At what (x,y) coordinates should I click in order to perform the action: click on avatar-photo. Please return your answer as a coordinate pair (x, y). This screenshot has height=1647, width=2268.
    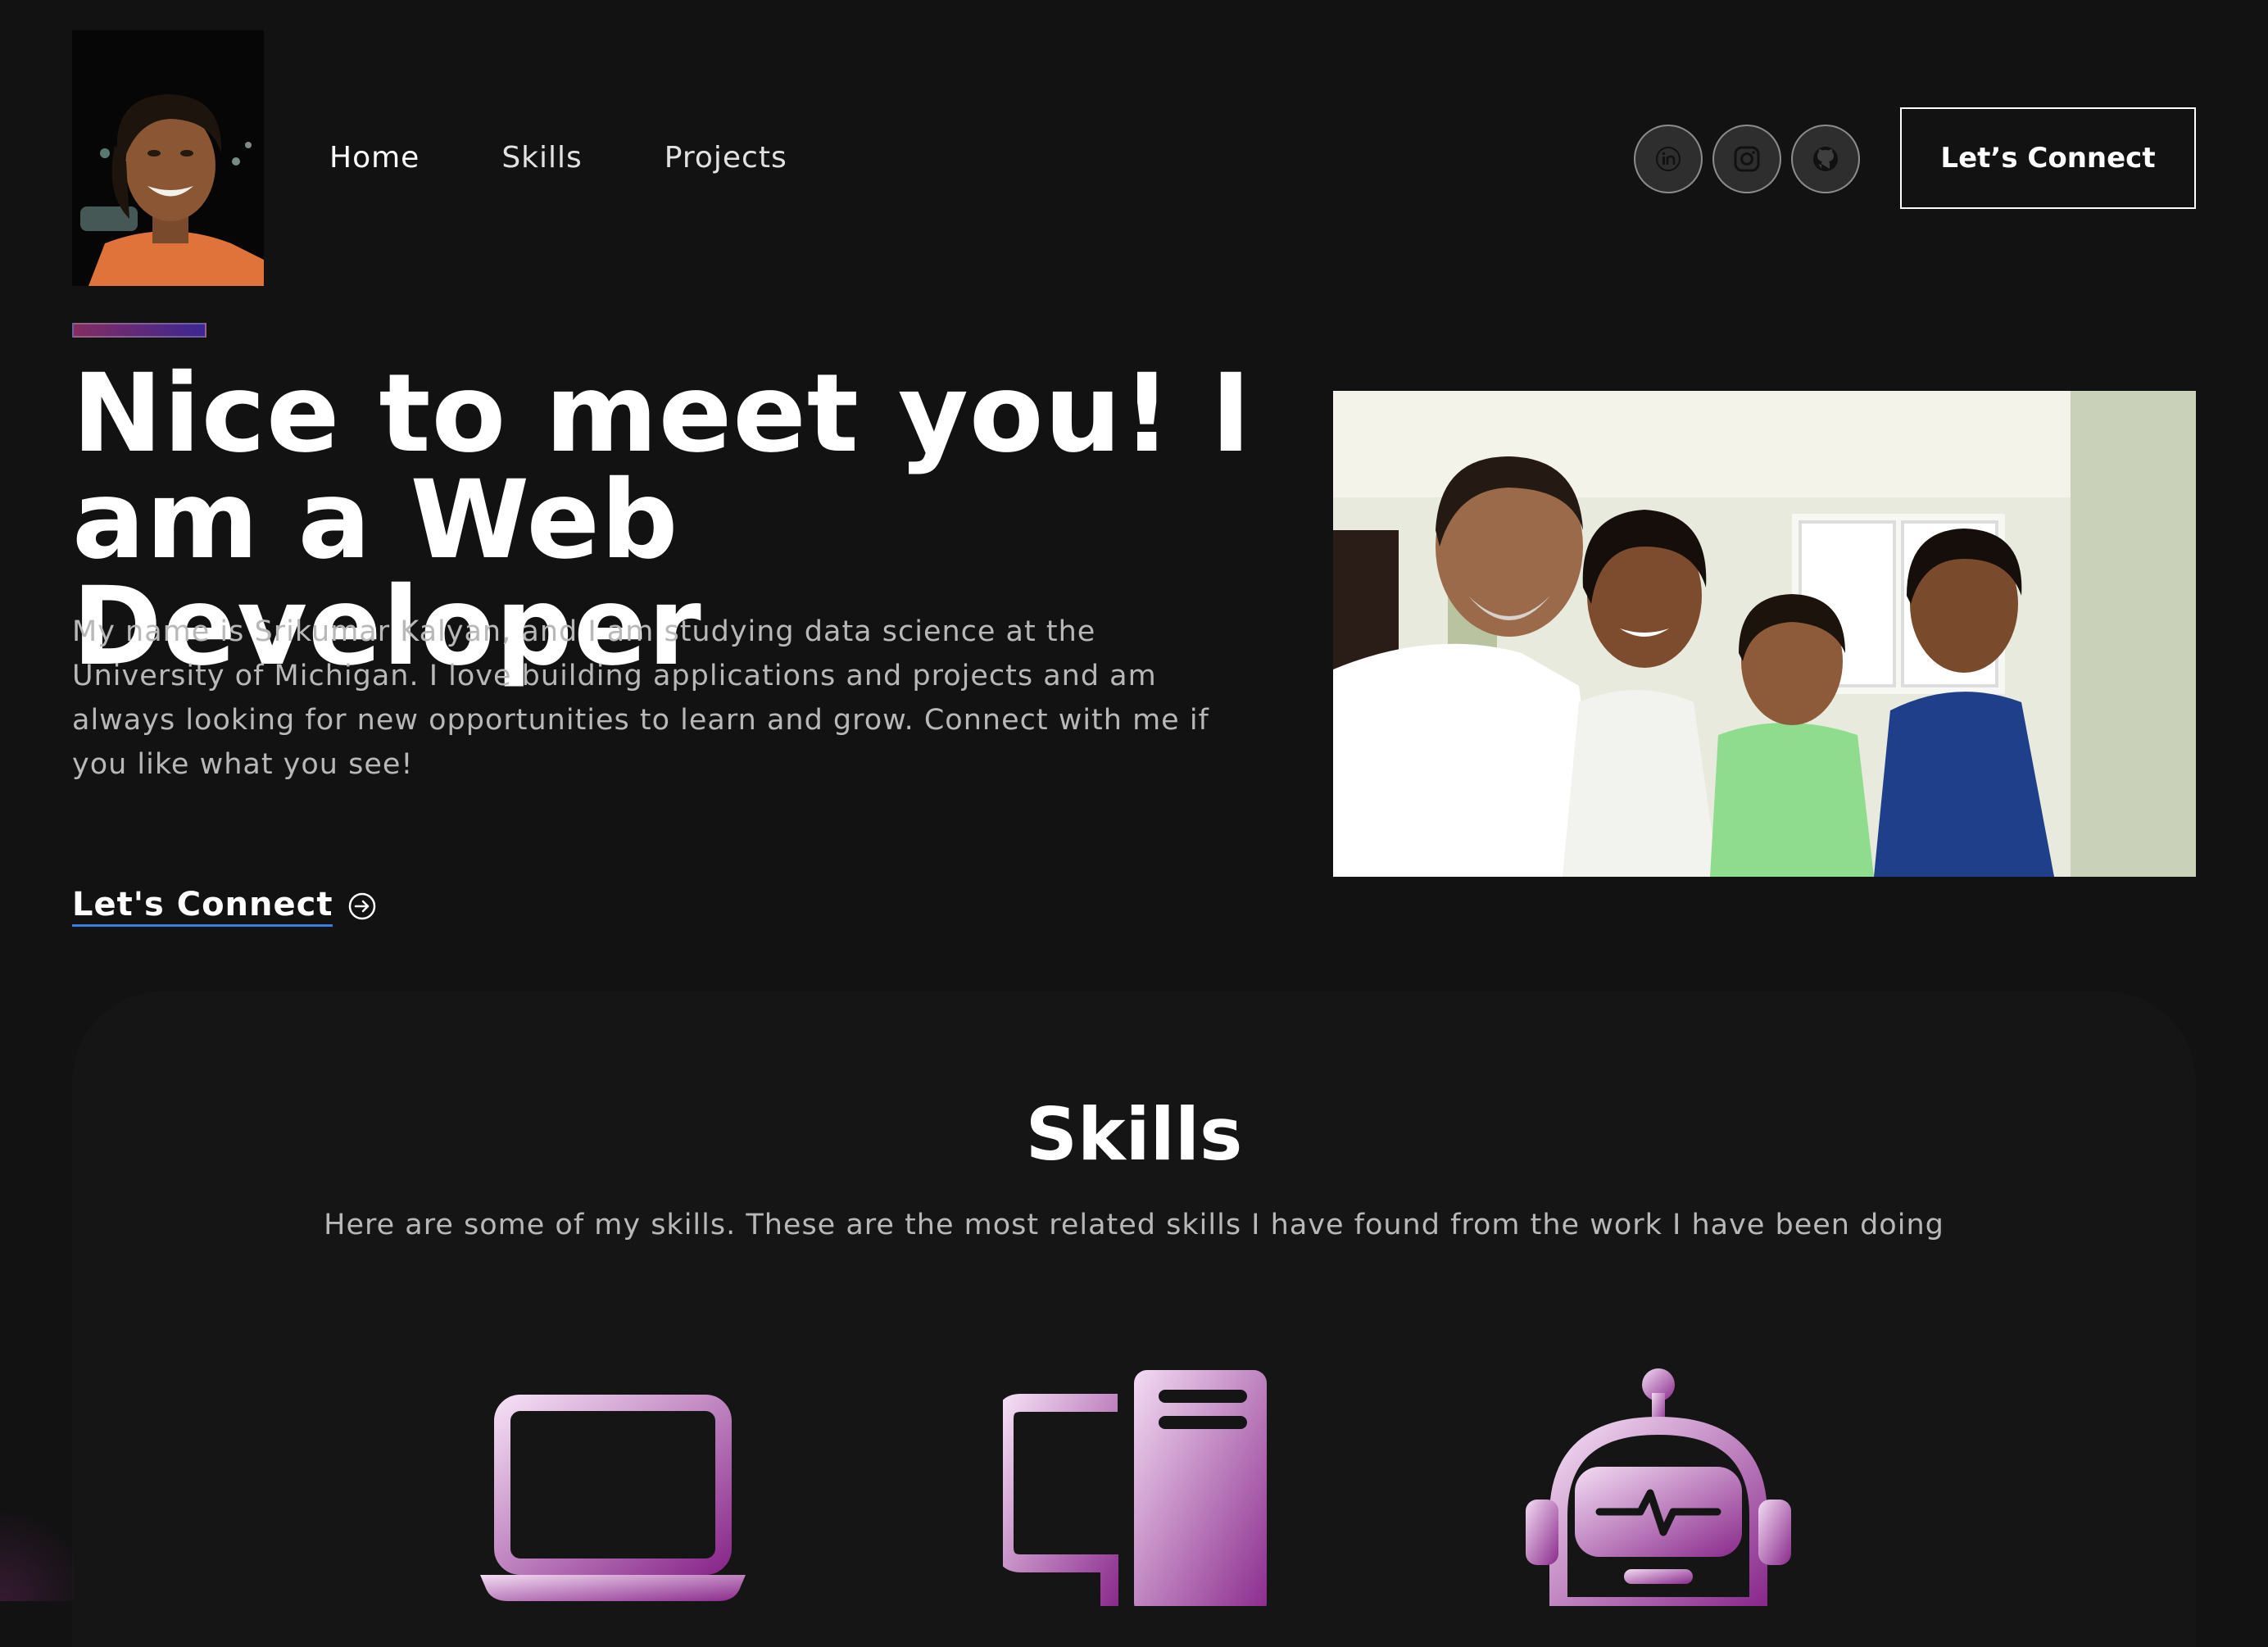
    Looking at the image, I should click on (168, 158).